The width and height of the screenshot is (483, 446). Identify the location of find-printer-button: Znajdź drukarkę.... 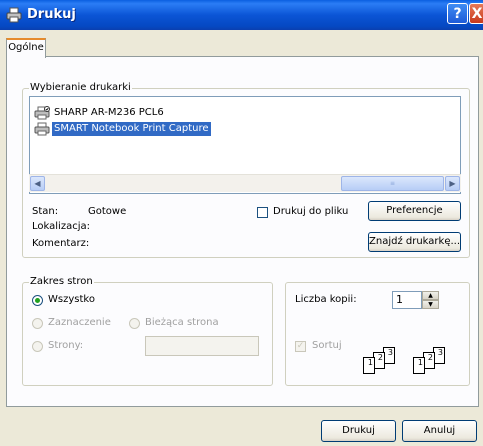
(414, 242).